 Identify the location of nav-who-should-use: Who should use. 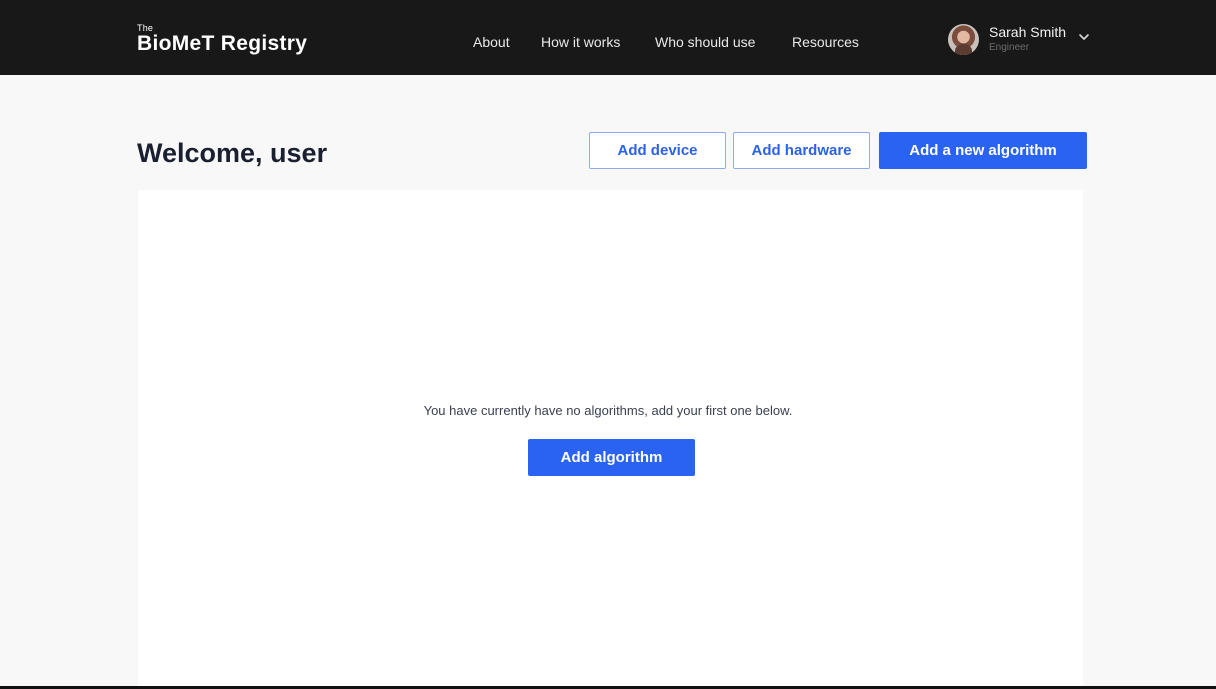
(705, 42).